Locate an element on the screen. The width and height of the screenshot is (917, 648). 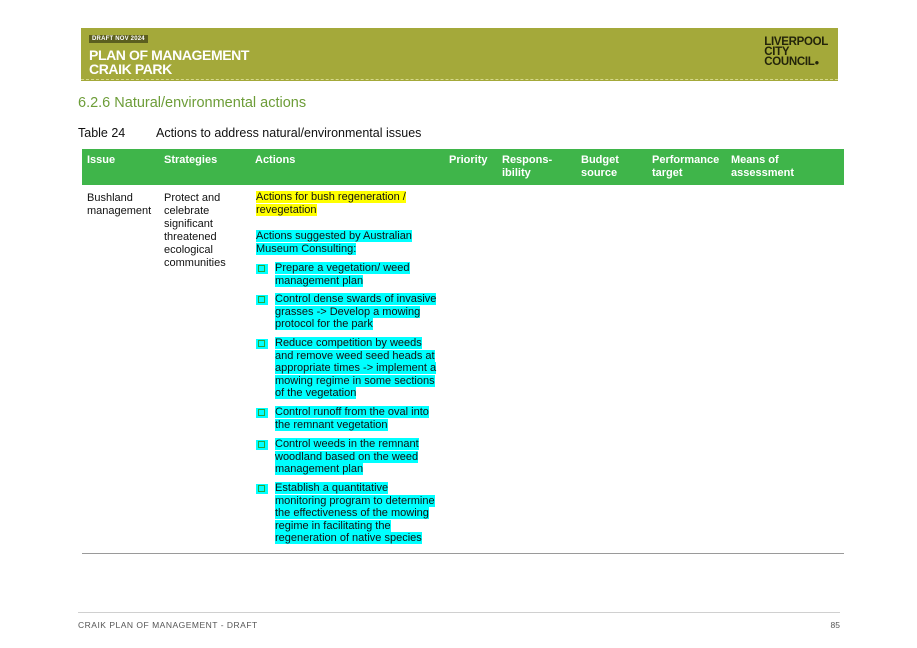
footer-title: CRAIK PLAN OF MANAGEMENT - DRAFT is located at coordinates (168, 625).